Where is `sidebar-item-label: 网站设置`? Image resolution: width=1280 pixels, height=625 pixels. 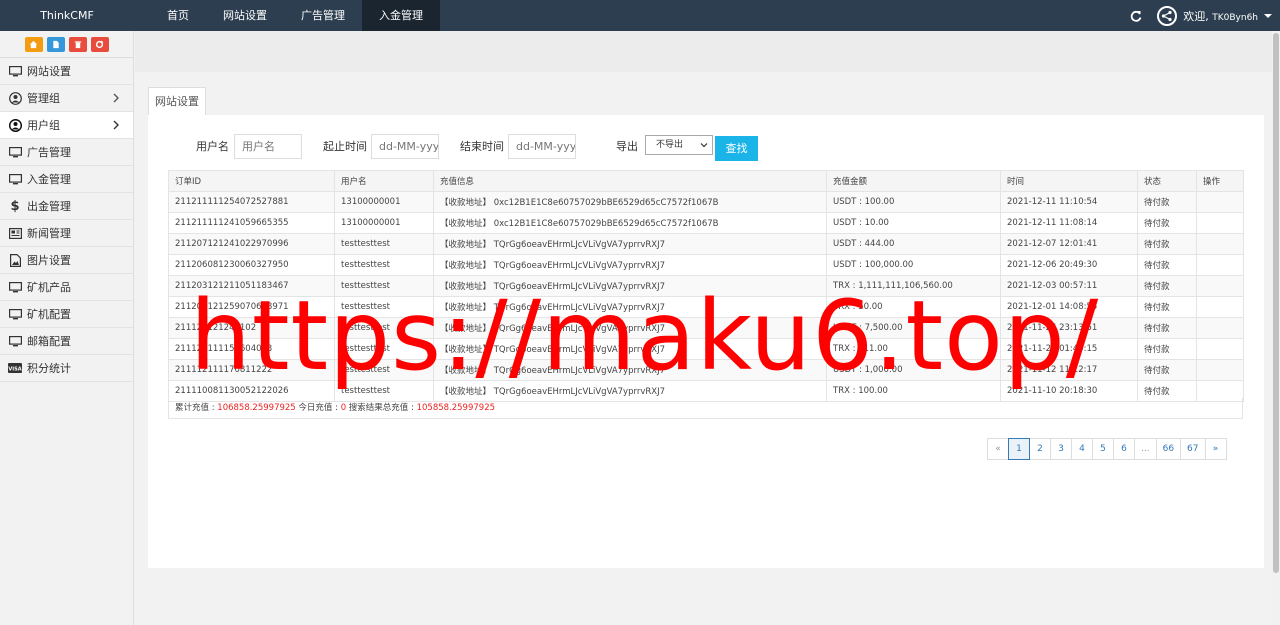 sidebar-item-label: 网站设置 is located at coordinates (49, 71).